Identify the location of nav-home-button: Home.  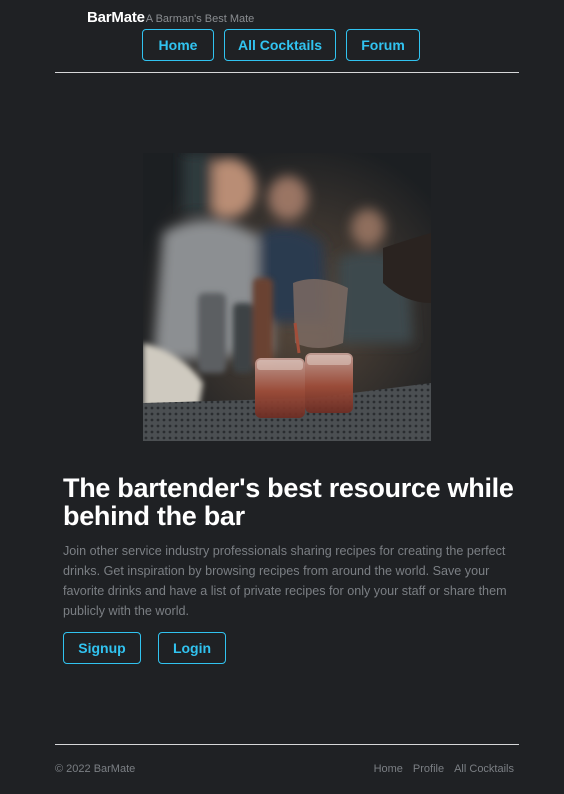
(178, 45).